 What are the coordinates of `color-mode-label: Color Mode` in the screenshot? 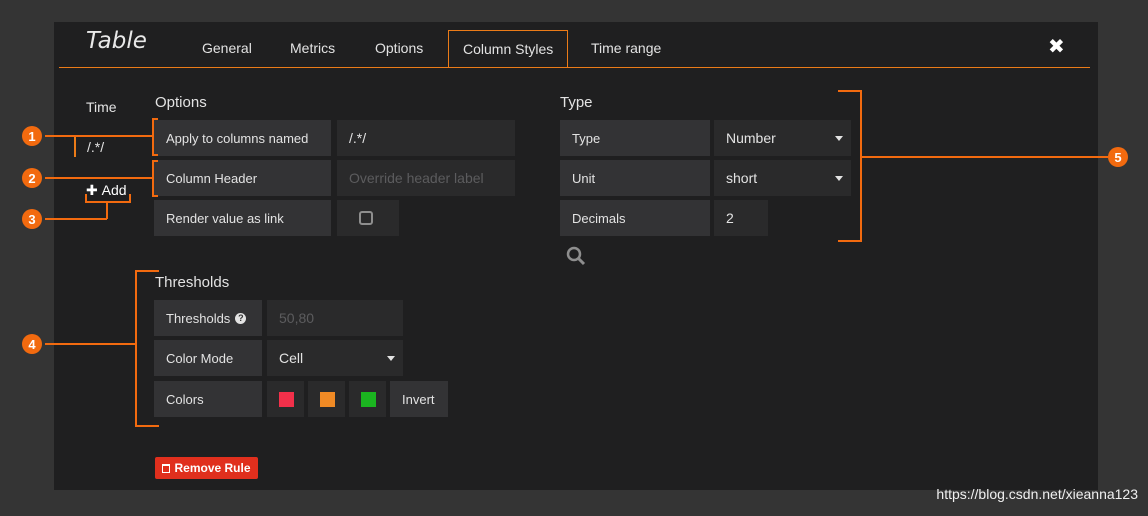 It's located at (208, 358).